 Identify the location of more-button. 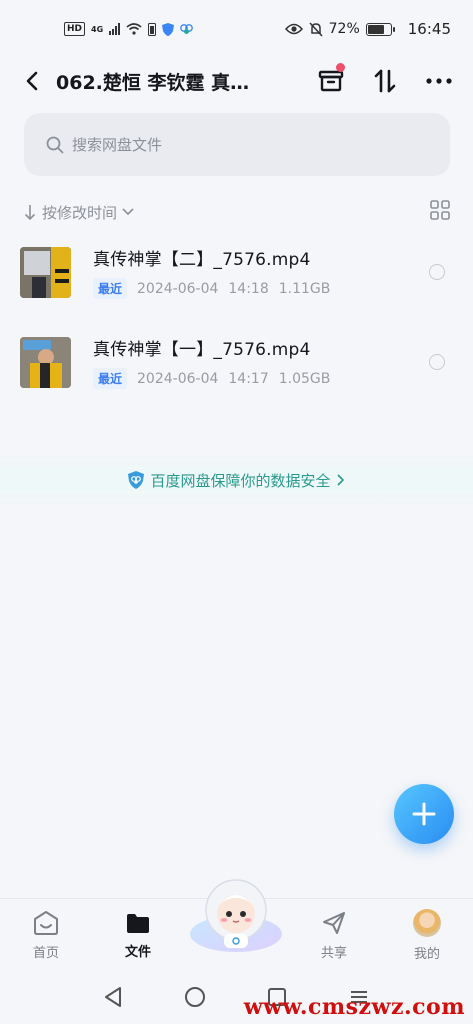
(439, 81).